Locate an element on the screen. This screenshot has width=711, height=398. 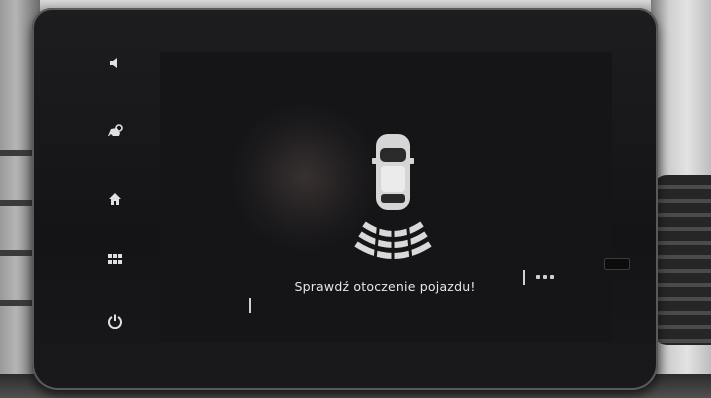
home-button is located at coordinates (115, 199).